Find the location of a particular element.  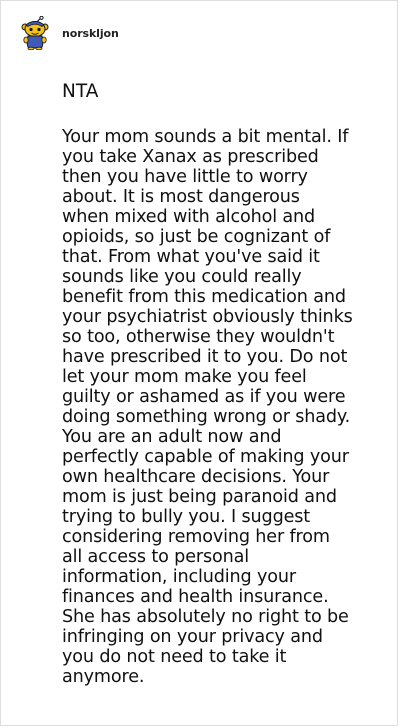

comment-line: perfectly capable of making your is located at coordinates (205, 457).